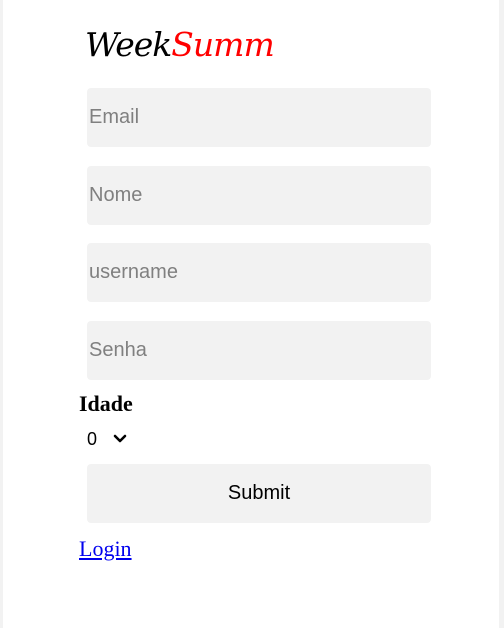  Describe the element at coordinates (259, 350) in the screenshot. I see `senha-field` at that location.